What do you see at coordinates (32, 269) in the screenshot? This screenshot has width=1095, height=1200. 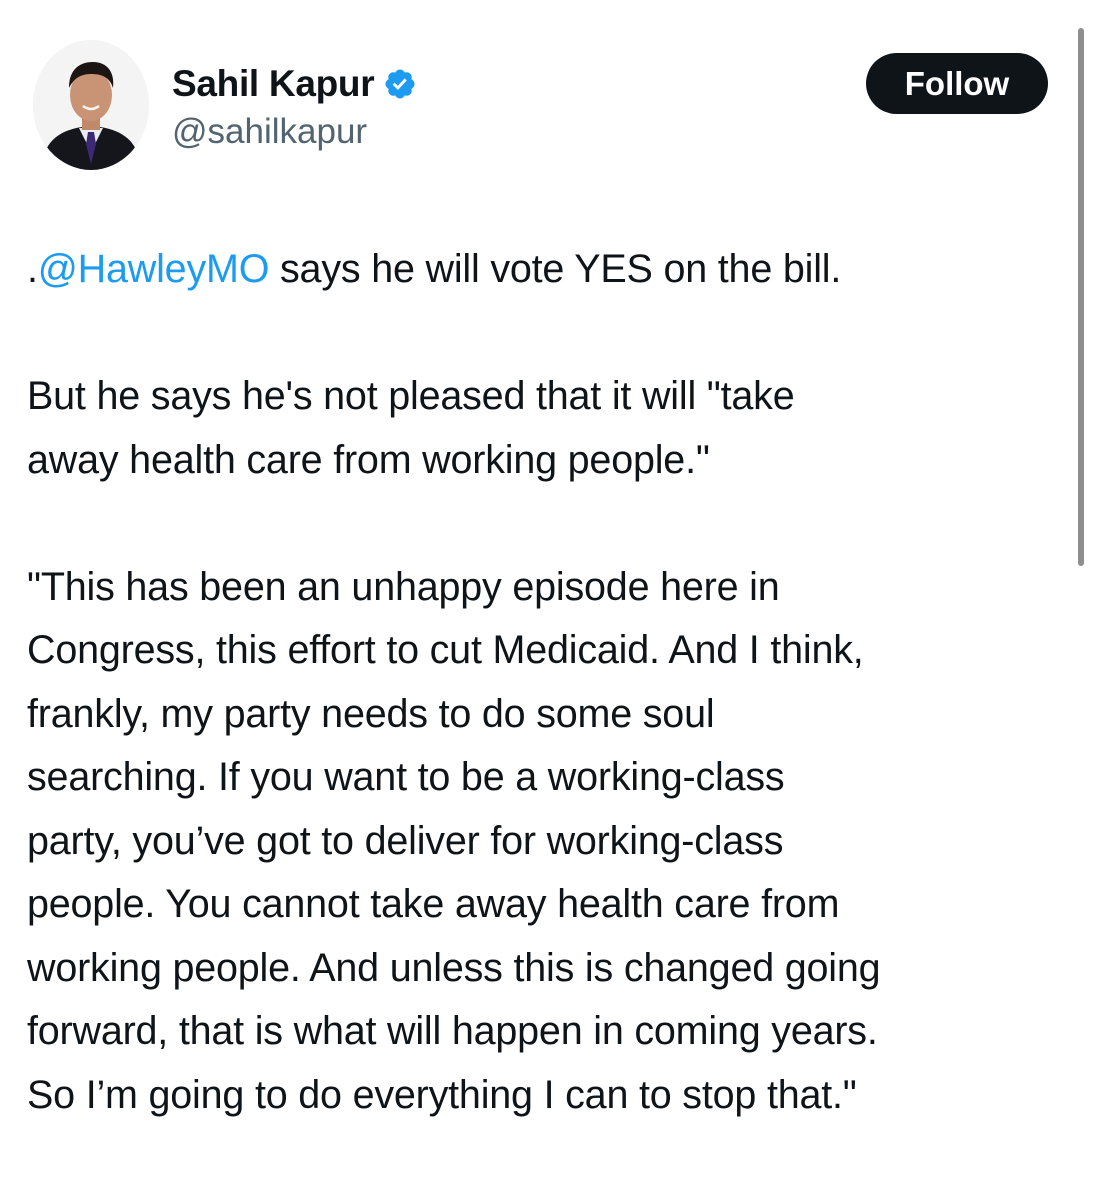 I see `tweet-text-prefix: .` at bounding box center [32, 269].